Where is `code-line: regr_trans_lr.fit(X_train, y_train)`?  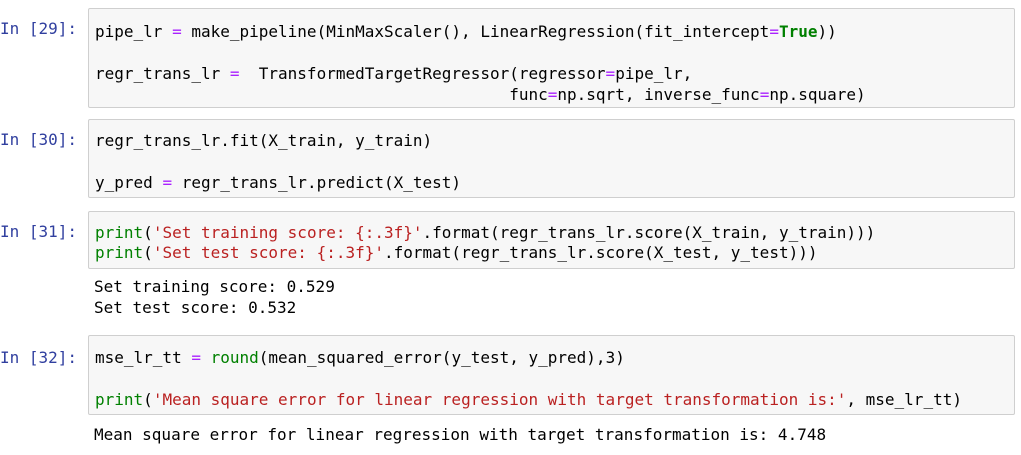
code-line: regr_trans_lr.fit(X_train, y_train) is located at coordinates (264, 140).